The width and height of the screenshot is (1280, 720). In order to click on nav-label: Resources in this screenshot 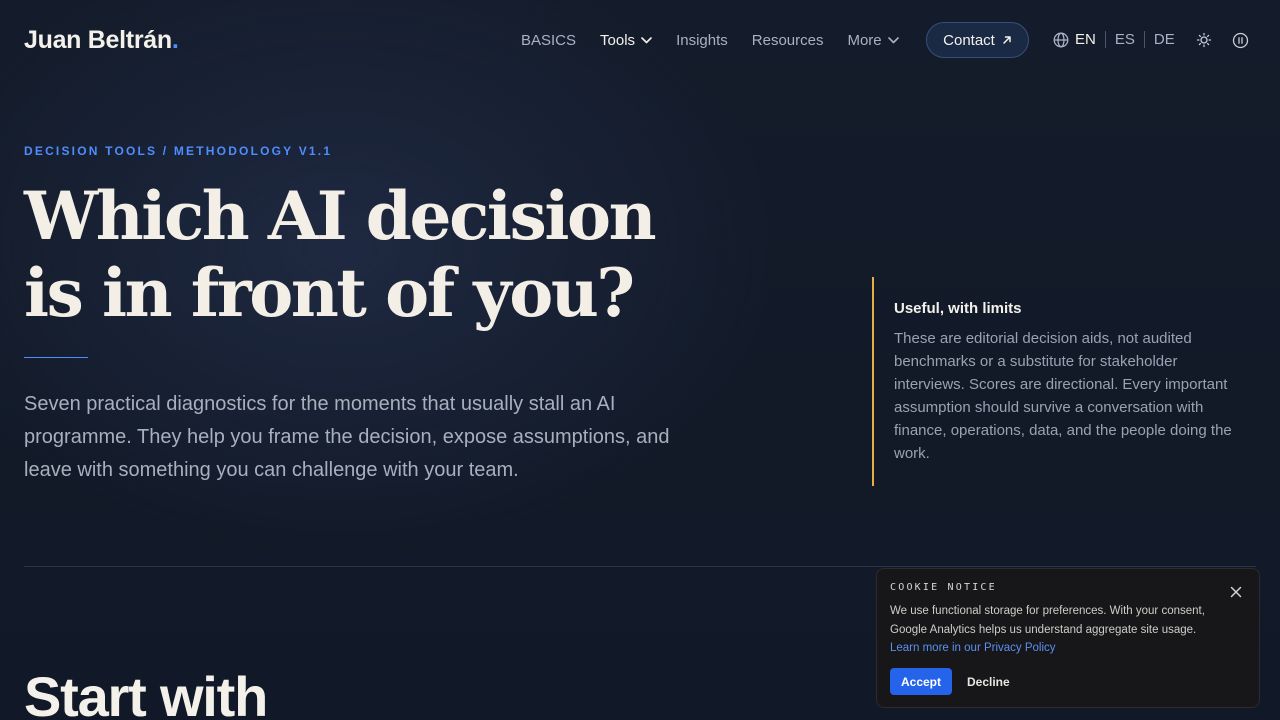, I will do `click(787, 40)`.